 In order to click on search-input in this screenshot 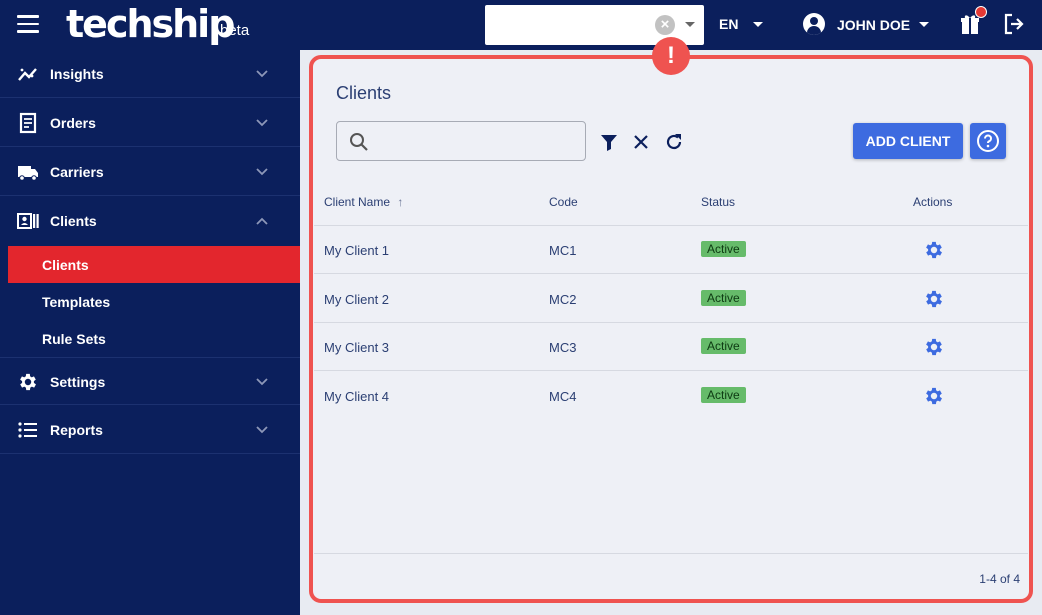, I will do `click(475, 141)`.